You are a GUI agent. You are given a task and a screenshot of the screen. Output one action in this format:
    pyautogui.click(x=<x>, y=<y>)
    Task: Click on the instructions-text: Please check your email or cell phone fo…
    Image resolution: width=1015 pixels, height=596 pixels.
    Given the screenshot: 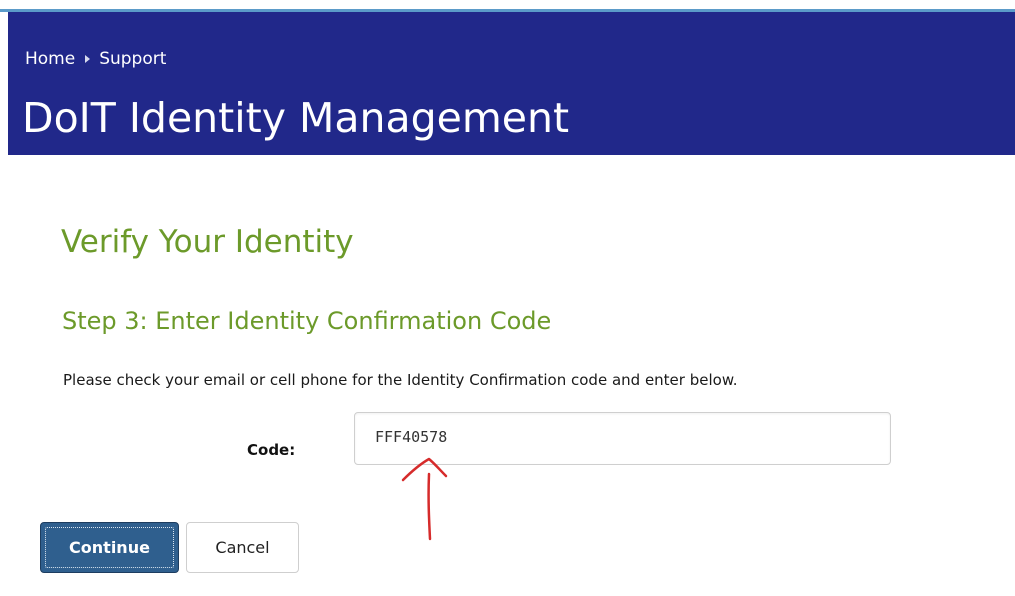 What is the action you would take?
    pyautogui.click(x=400, y=380)
    